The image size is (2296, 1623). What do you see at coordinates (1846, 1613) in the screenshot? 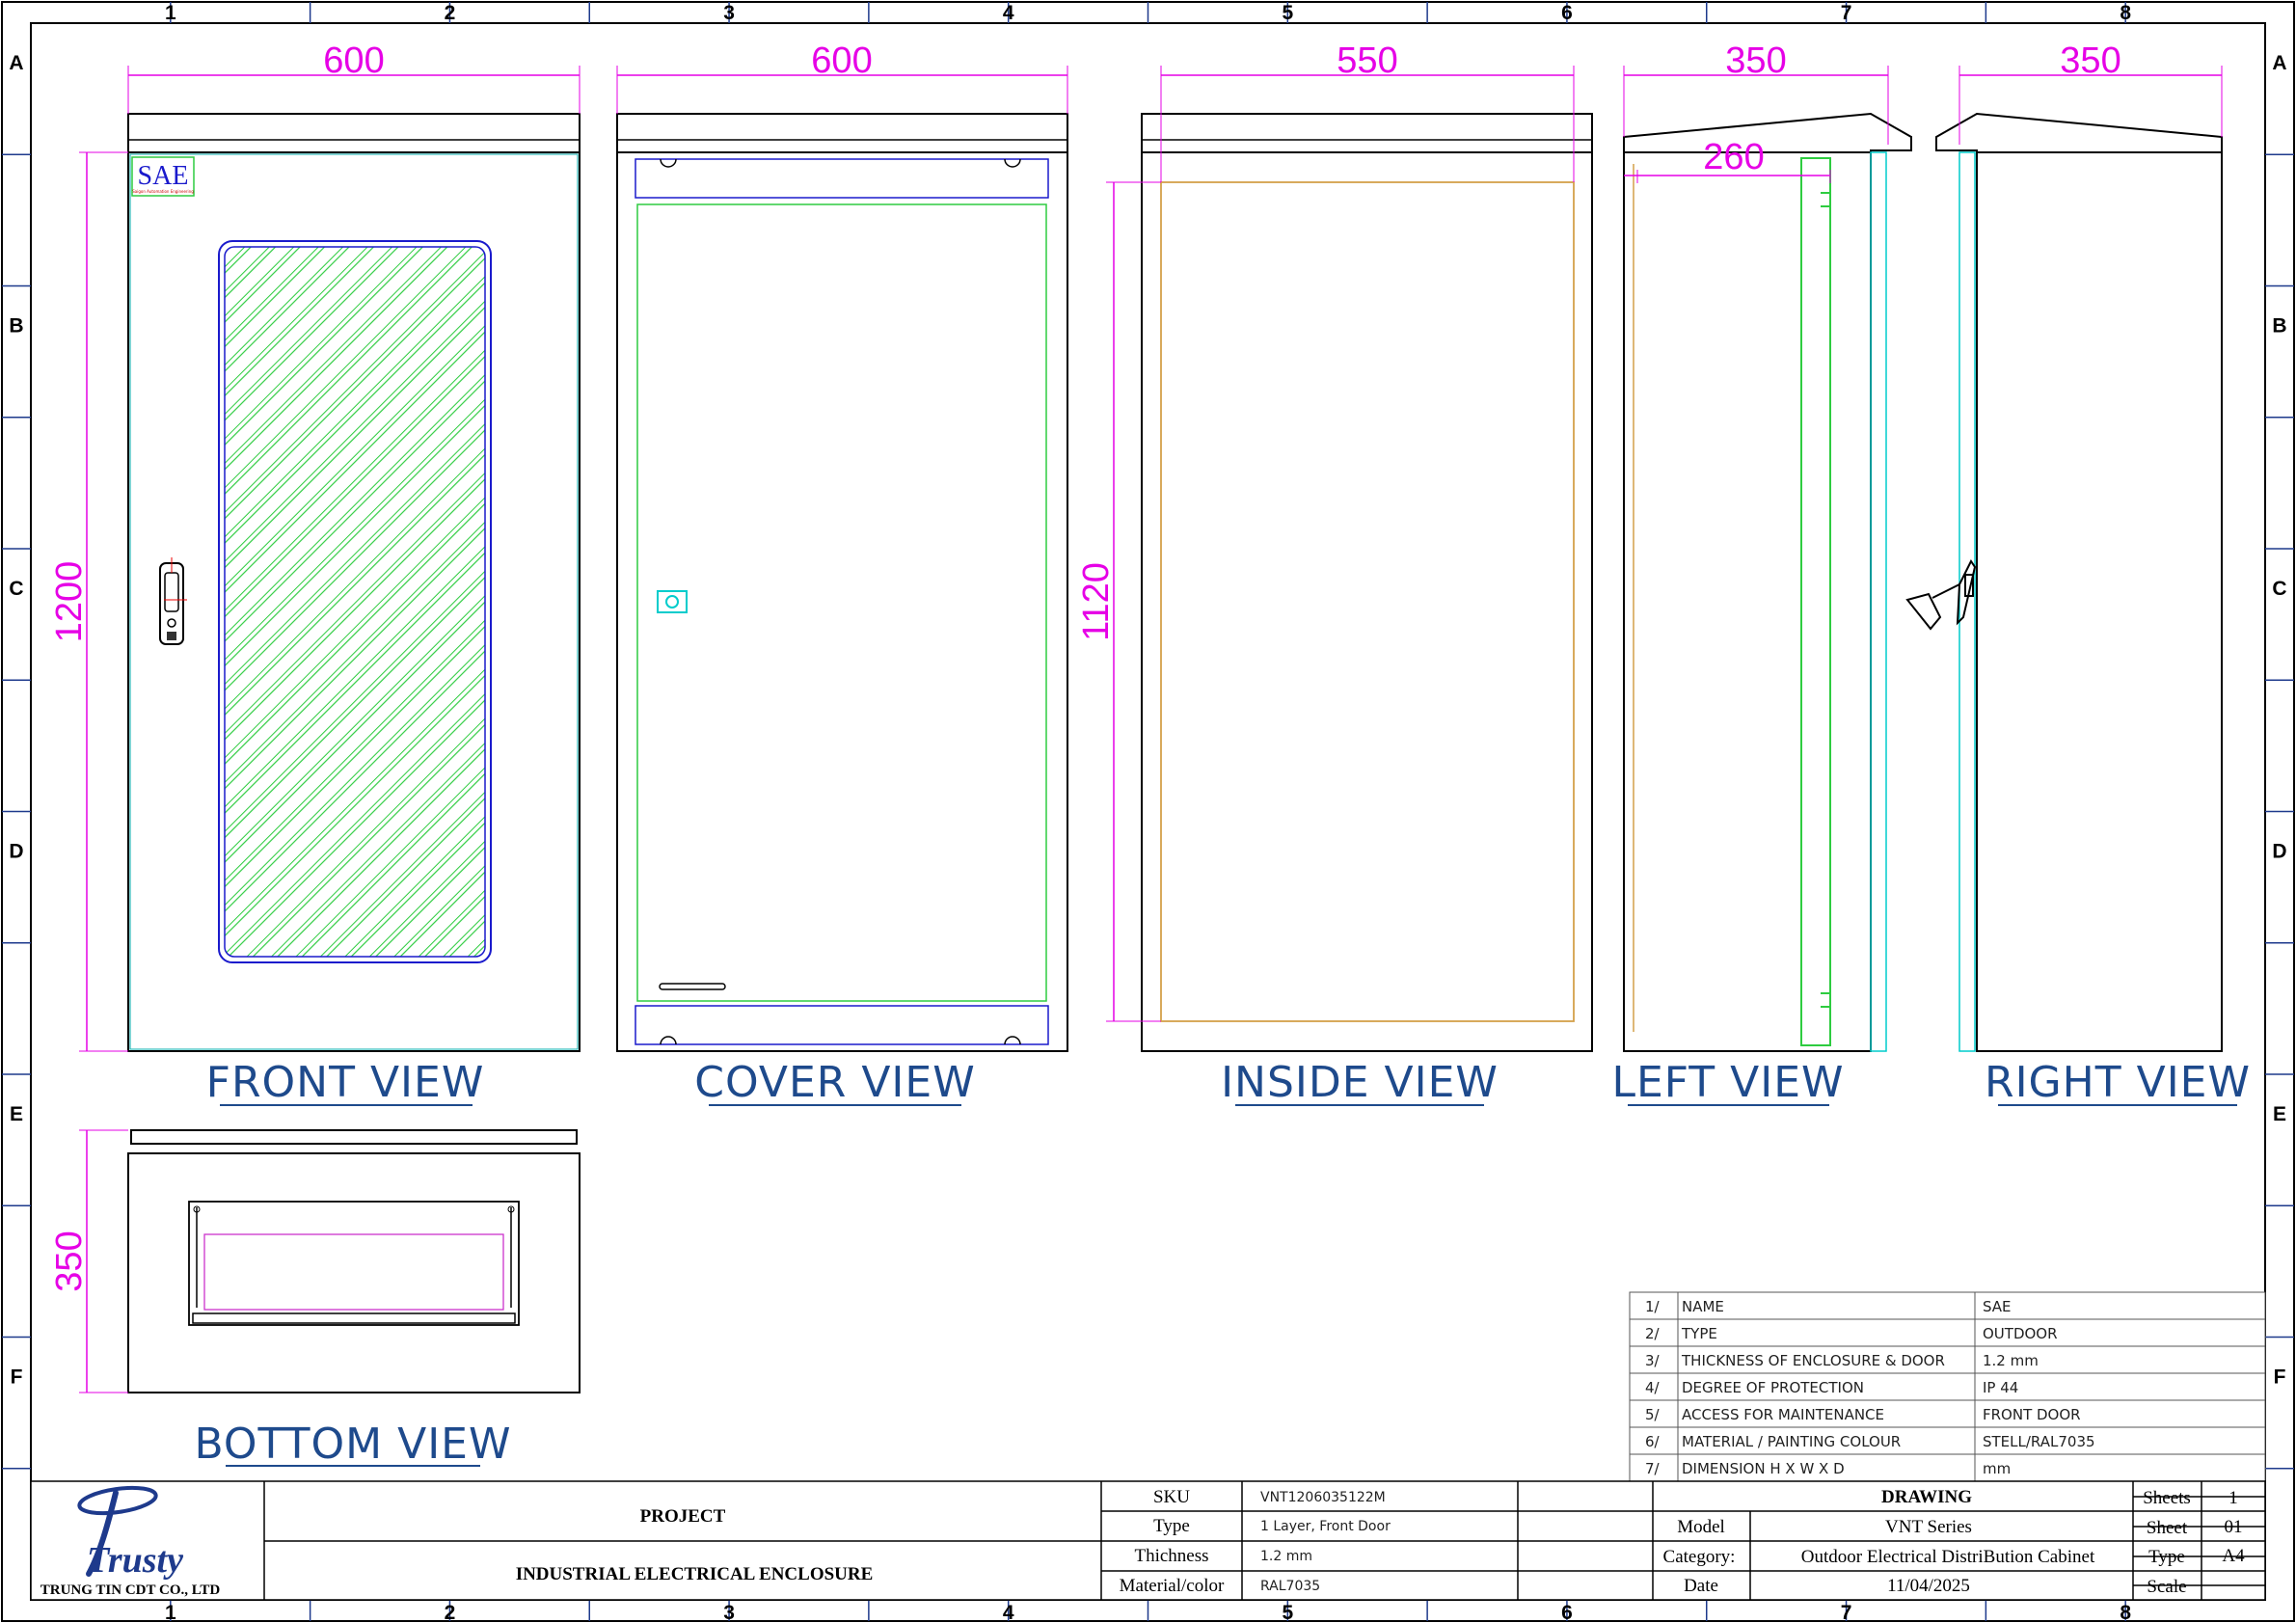
I see `zone-col-label-bottom: 7` at bounding box center [1846, 1613].